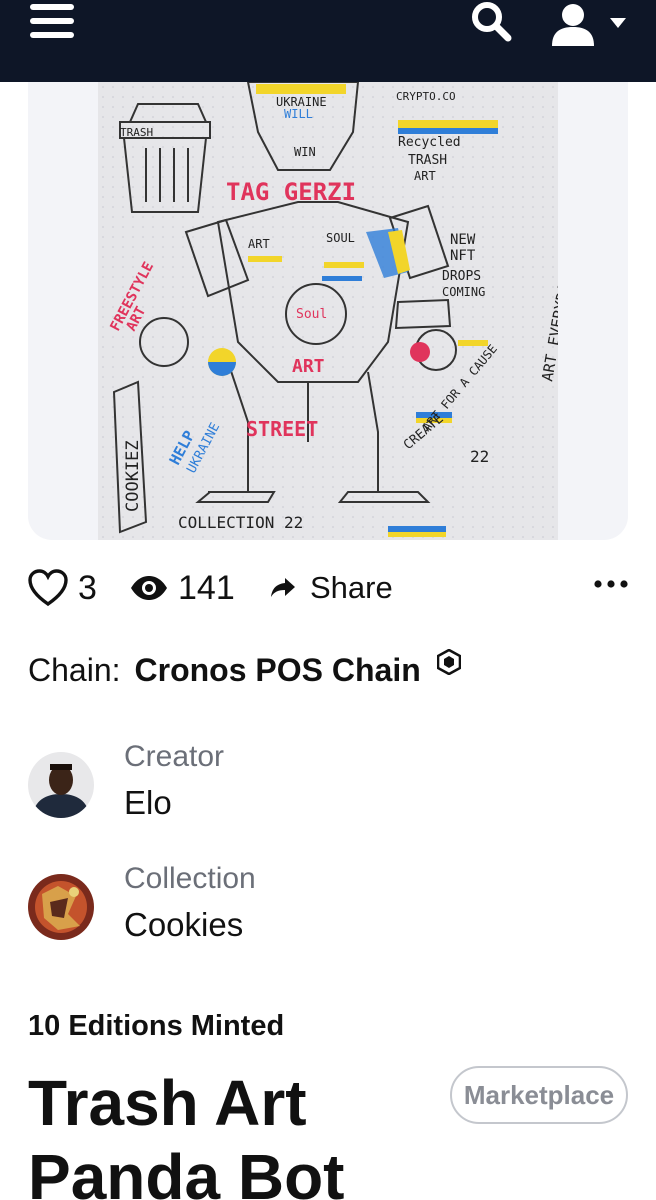 The image size is (656, 1200). I want to click on creator-avatar, so click(61, 785).